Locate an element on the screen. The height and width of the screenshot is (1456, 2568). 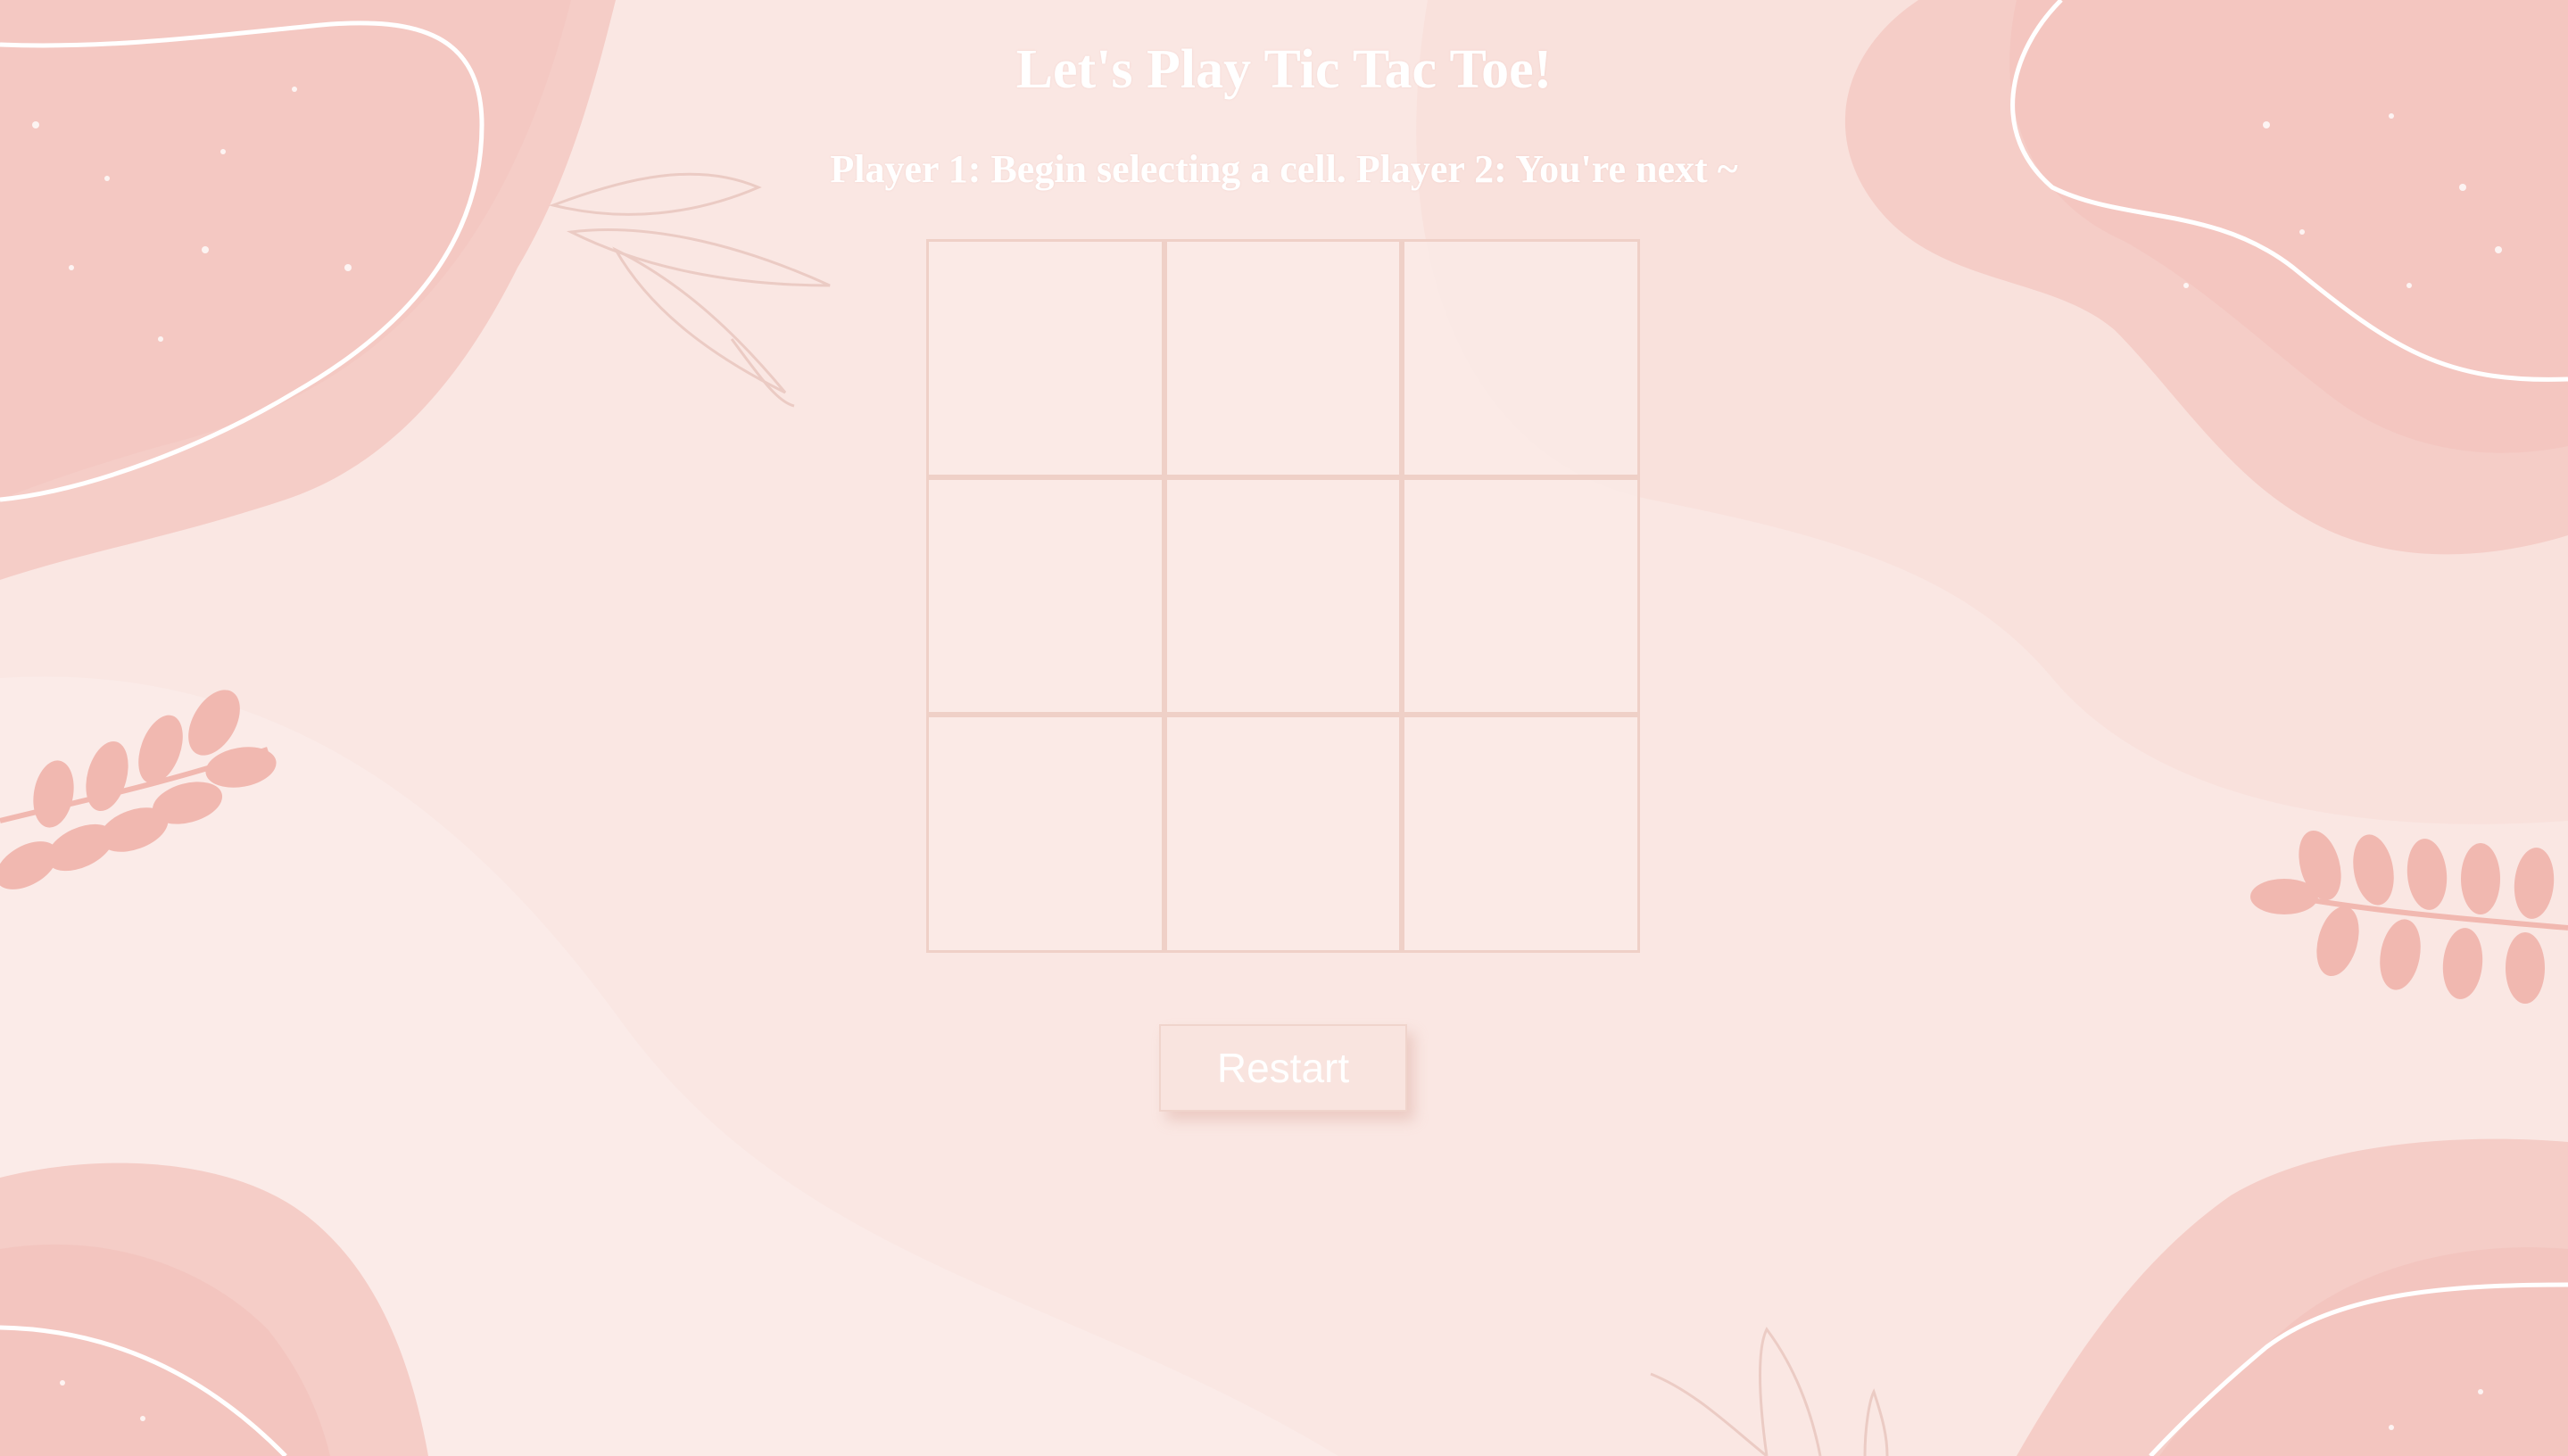
tic-tac-toe-board is located at coordinates (1283, 596).